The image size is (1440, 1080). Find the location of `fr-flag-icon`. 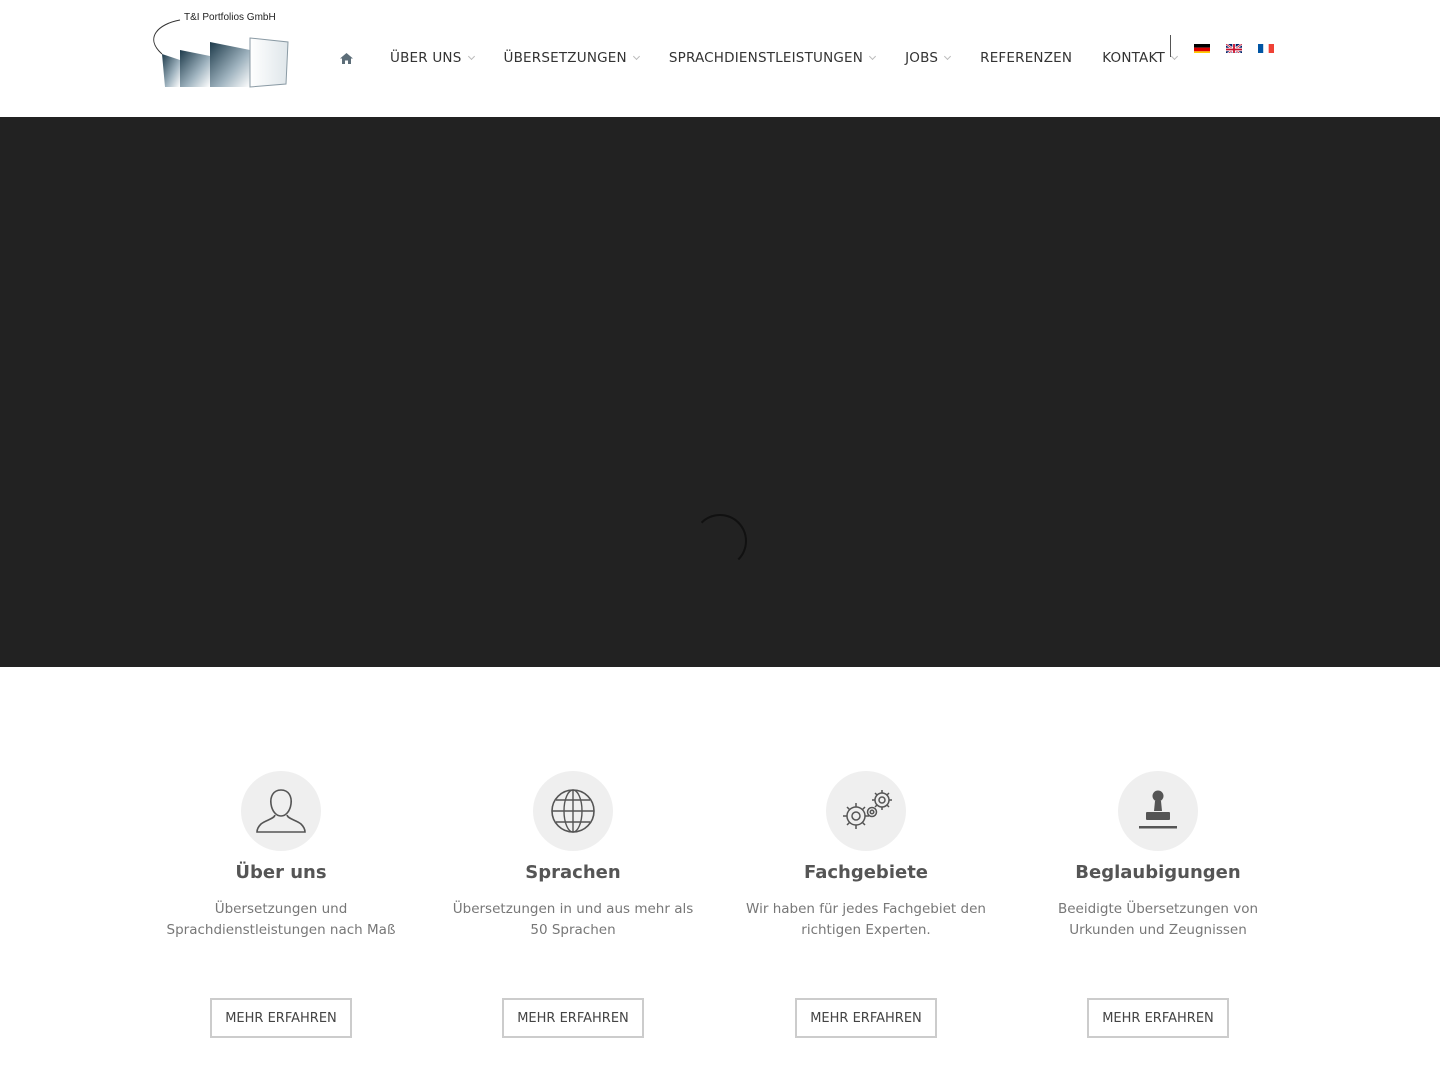

fr-flag-icon is located at coordinates (1266, 47).